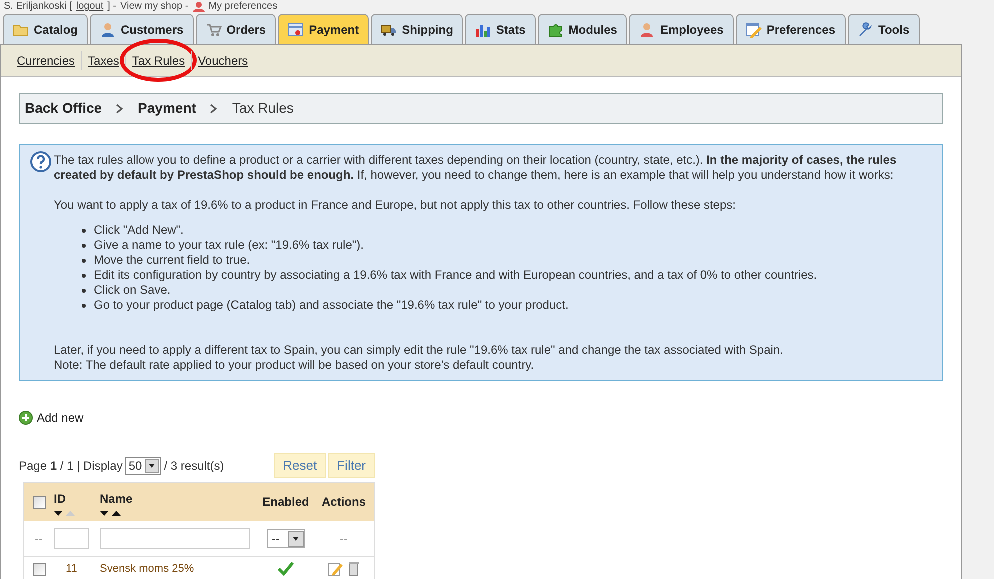  Describe the element at coordinates (286, 569) in the screenshot. I see `checkmark-icon` at that location.